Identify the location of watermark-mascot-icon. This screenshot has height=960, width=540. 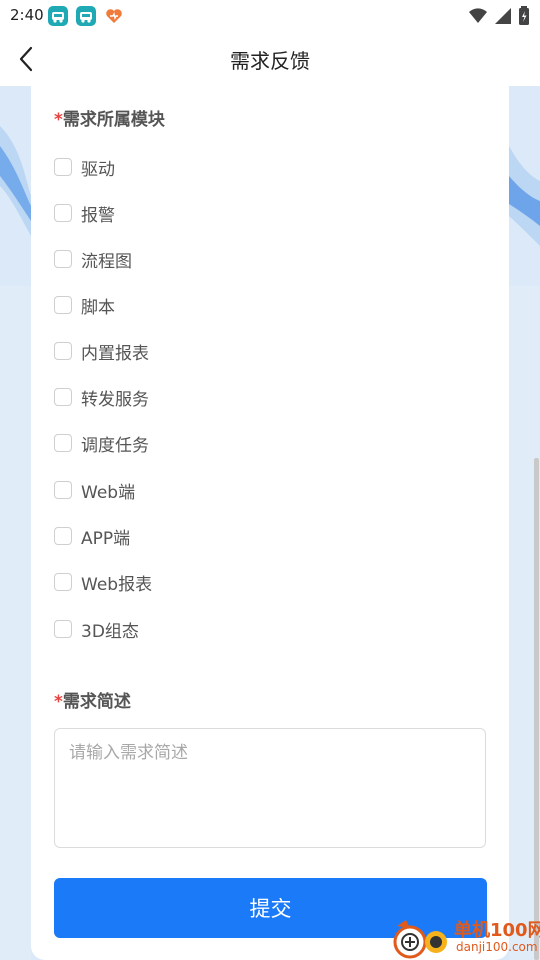
(420, 939).